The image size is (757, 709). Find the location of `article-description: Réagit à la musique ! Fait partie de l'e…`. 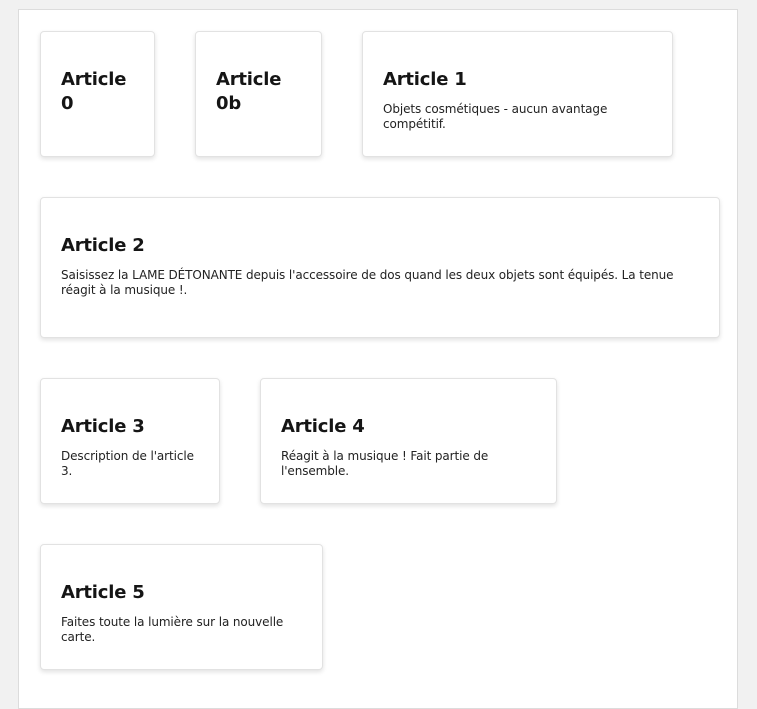

article-description: Réagit à la musique ! Fait partie de l'e… is located at coordinates (385, 463).